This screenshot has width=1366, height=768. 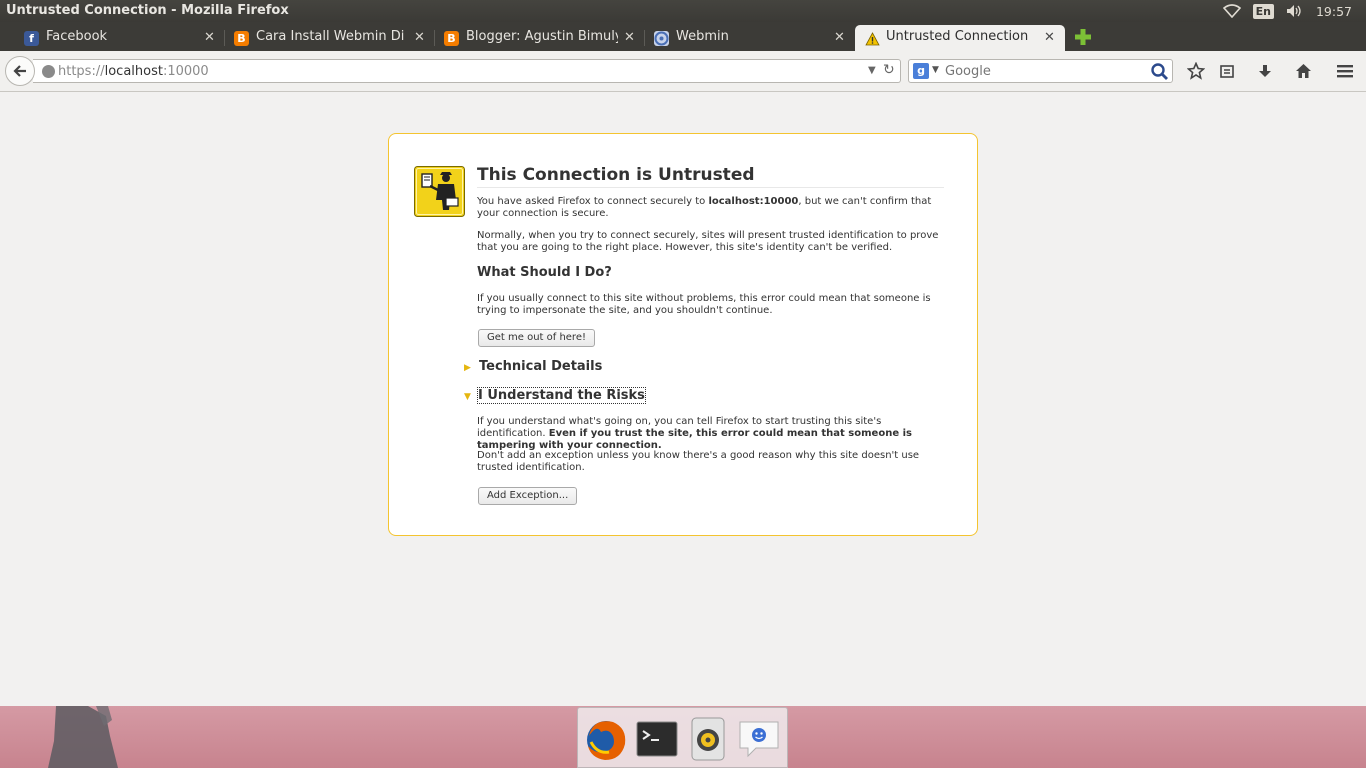 I want to click on downloads-icon, so click(x=1265, y=71).